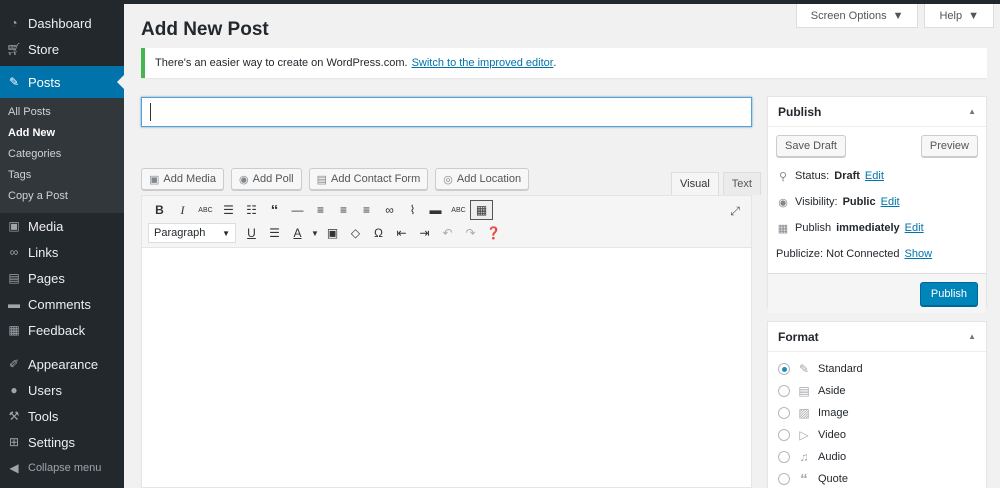 The image size is (1000, 488). I want to click on insert-link-icon: ∞, so click(389, 210).